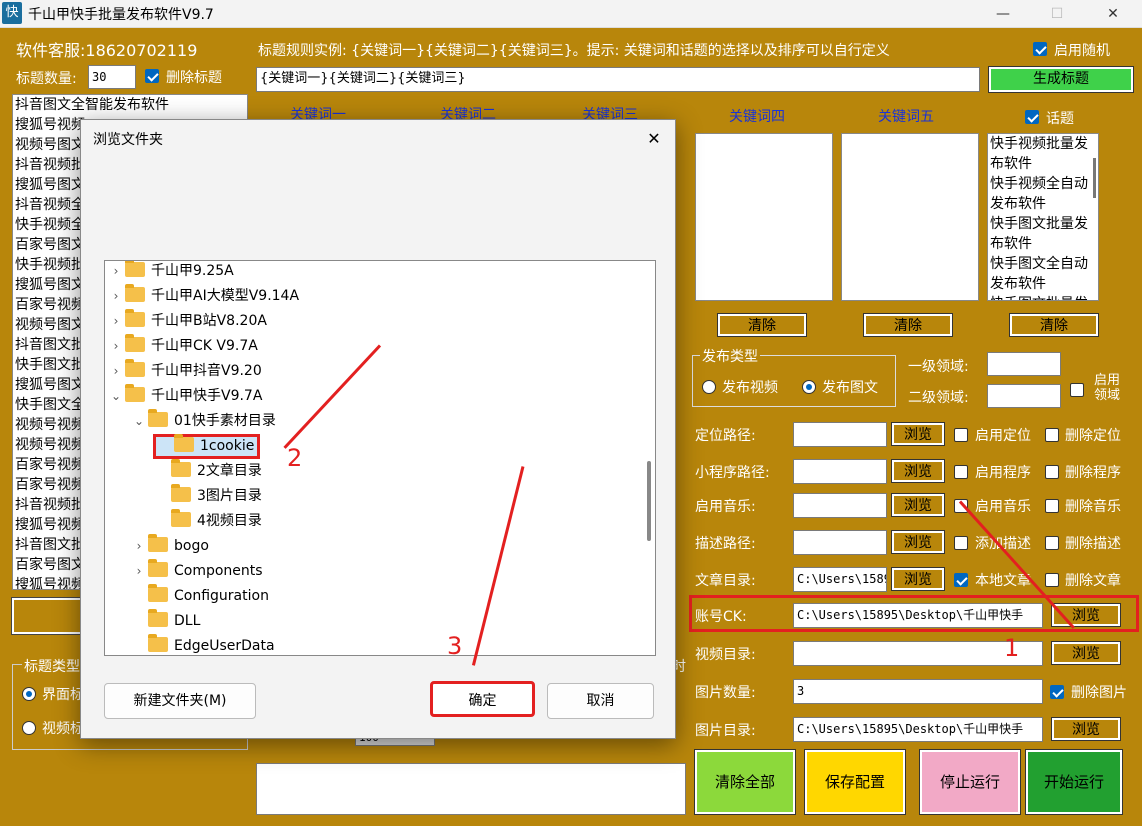 This screenshot has height=826, width=1142. I want to click on article-input: C:\Users\15895\, so click(840, 579).